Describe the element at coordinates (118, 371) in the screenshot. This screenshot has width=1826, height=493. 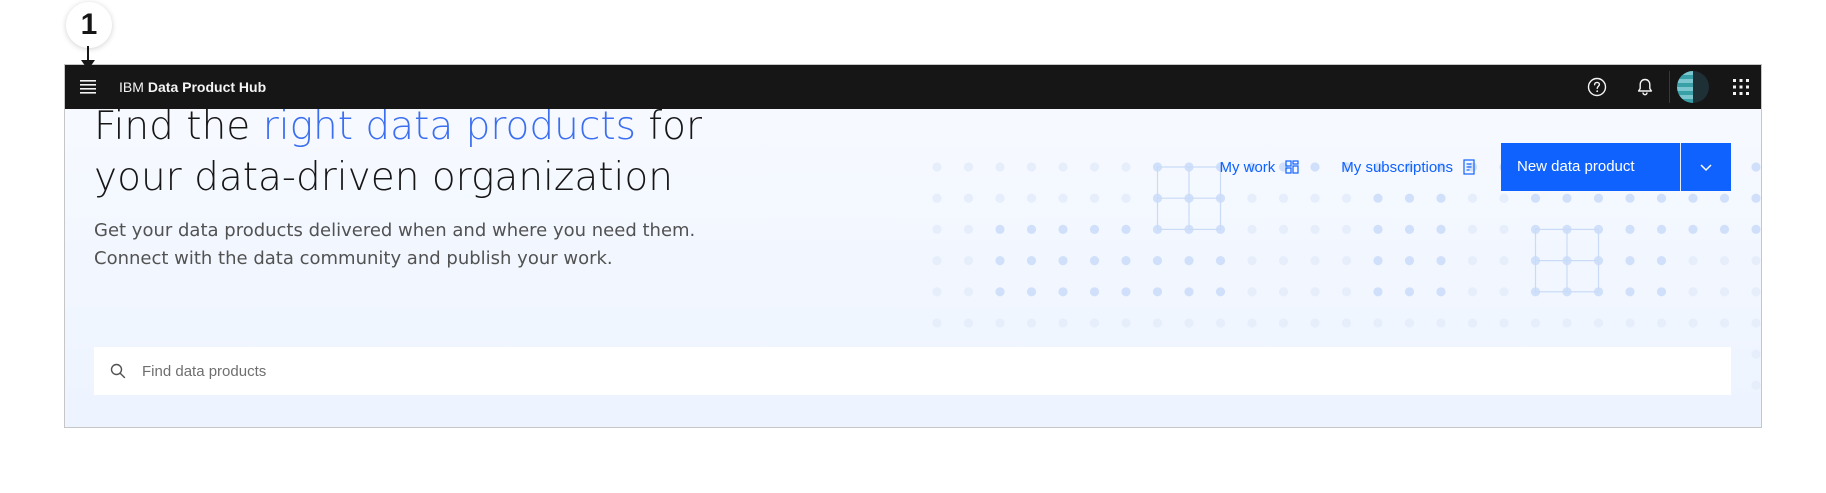
I see `search-icon` at that location.